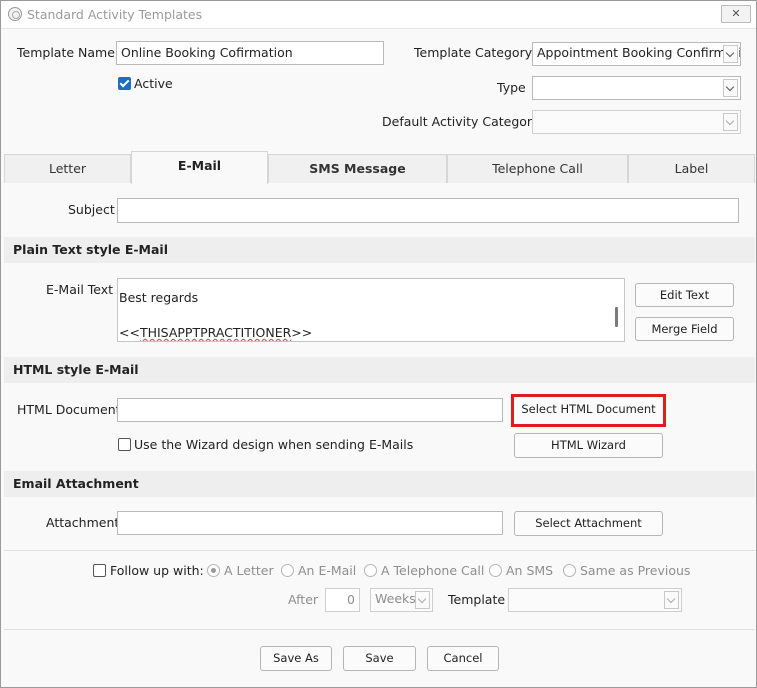 The width and height of the screenshot is (757, 688). What do you see at coordinates (302, 332) in the screenshot?
I see `merge-close: >>` at bounding box center [302, 332].